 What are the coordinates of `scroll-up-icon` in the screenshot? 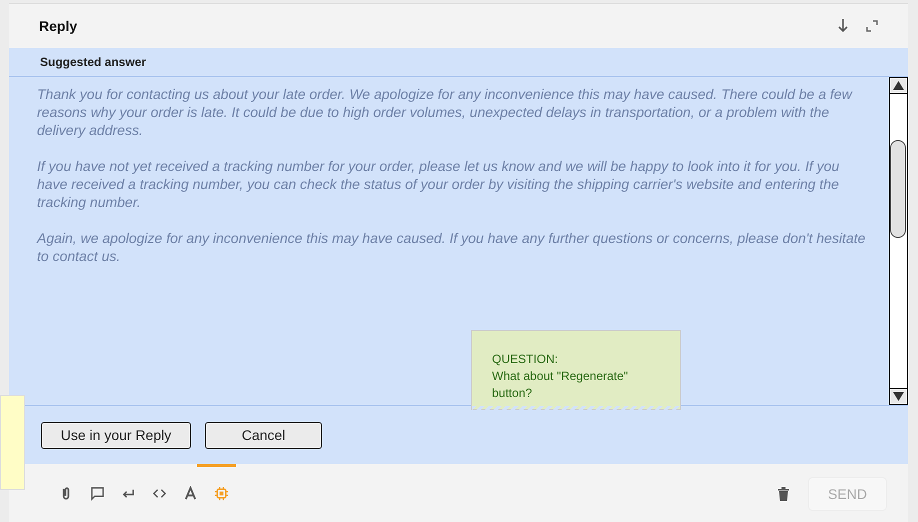 It's located at (898, 86).